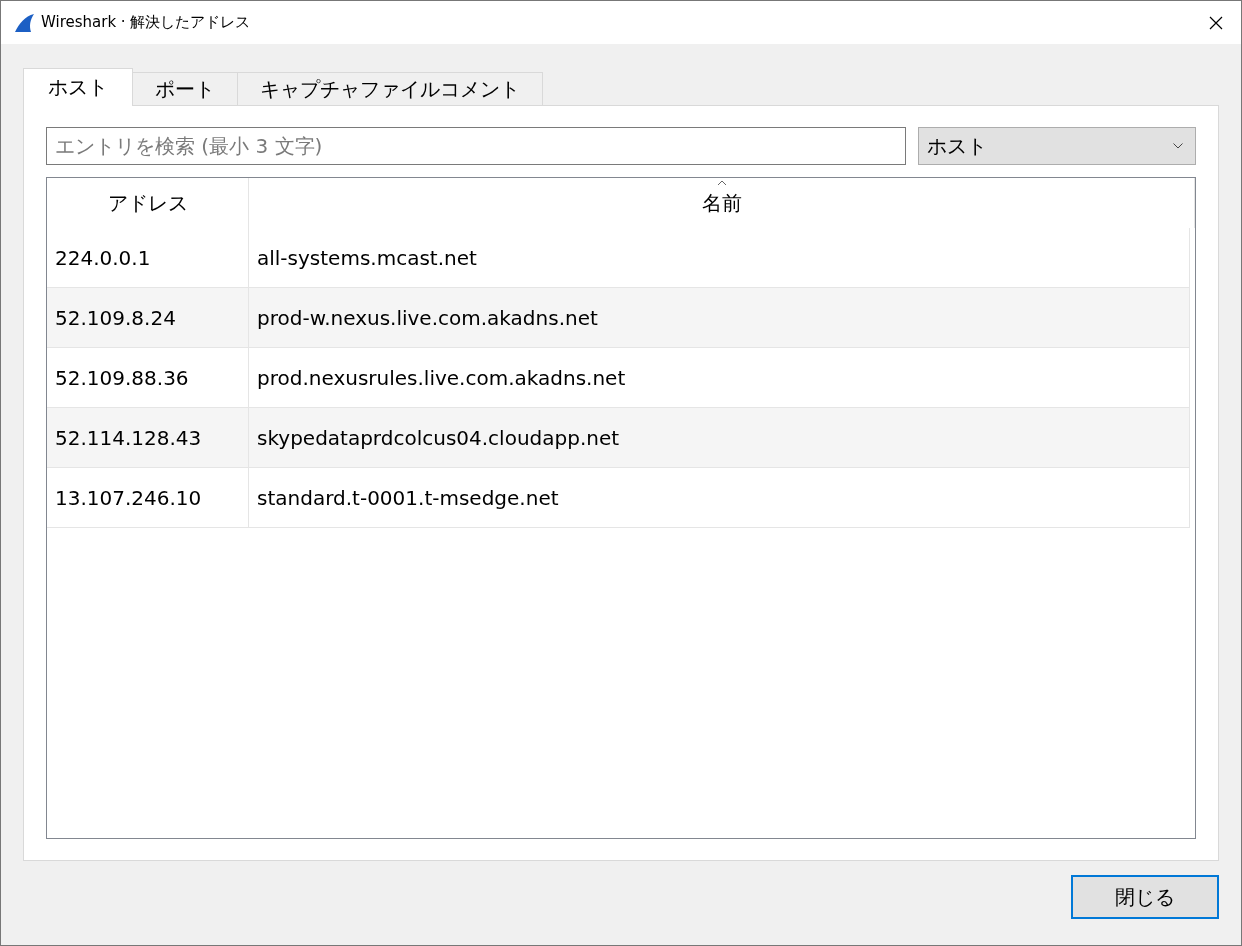  What do you see at coordinates (24, 22) in the screenshot?
I see `shark-fin-icon` at bounding box center [24, 22].